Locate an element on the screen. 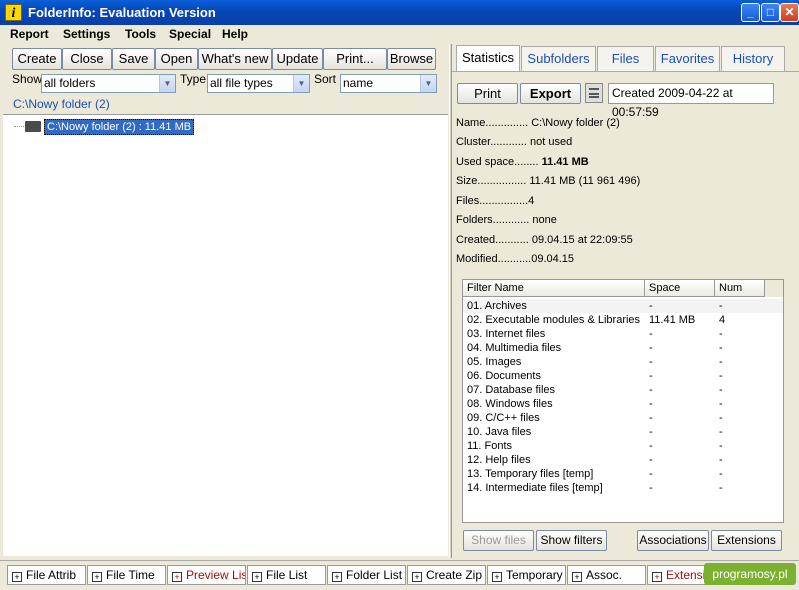 Image resolution: width=799 pixels, height=590 pixels. table-row: 04. Multimedia files - - is located at coordinates (623, 348).